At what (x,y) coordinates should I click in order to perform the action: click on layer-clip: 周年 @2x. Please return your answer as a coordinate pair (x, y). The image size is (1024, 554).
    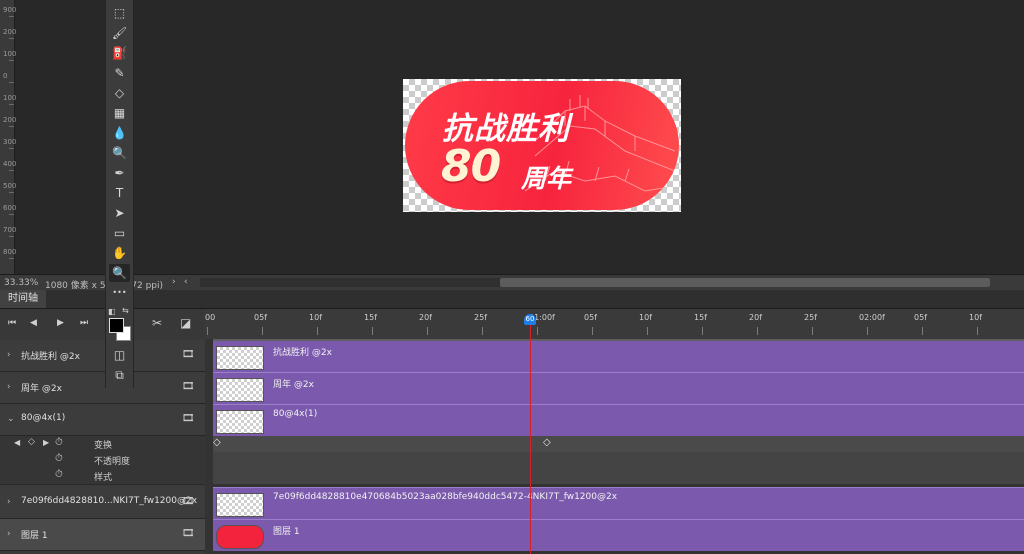
    Looking at the image, I should click on (618, 388).